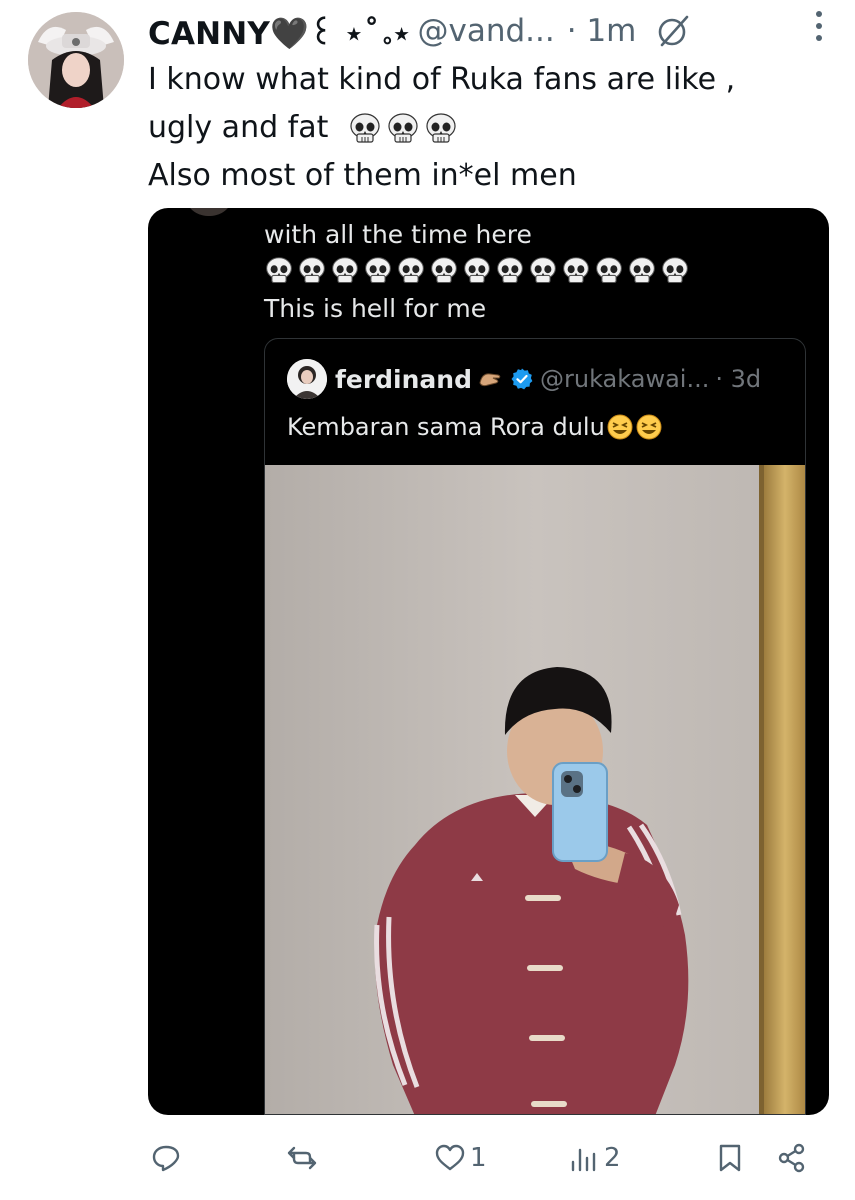  I want to click on bookmark-icon, so click(730, 1158).